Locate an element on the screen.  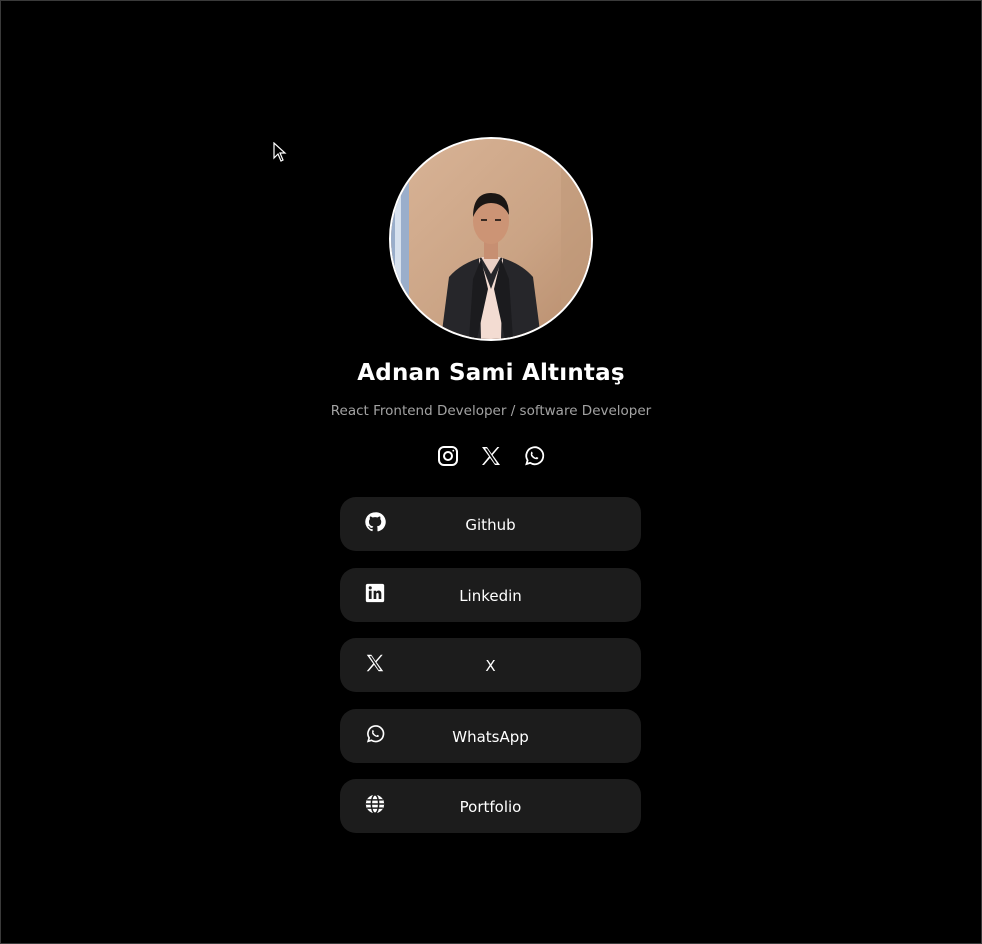
mouse-cursor-icon is located at coordinates (280, 152).